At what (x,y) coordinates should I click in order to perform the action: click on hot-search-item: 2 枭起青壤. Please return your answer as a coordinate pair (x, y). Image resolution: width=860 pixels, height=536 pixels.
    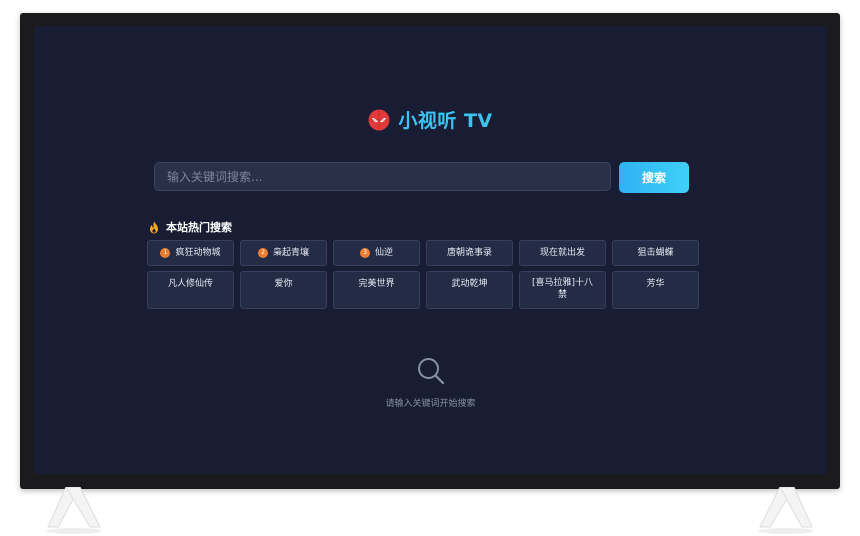
    Looking at the image, I should click on (283, 253).